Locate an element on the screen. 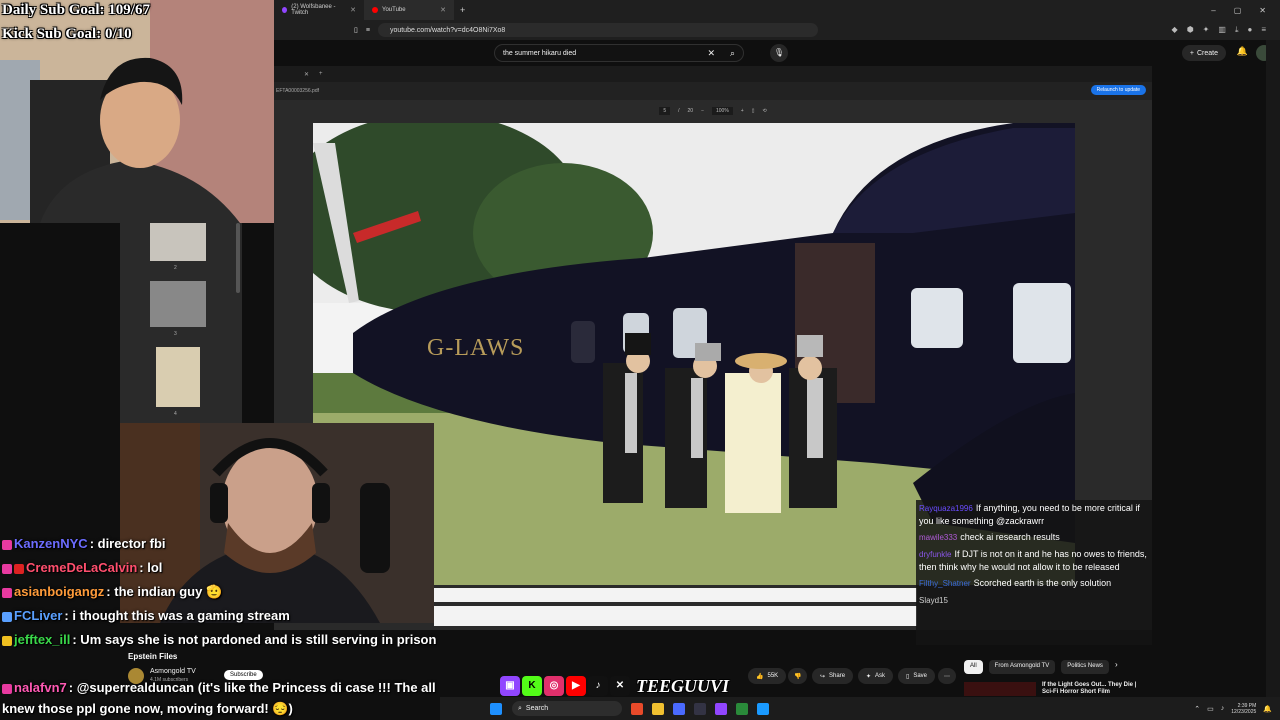  twitch-icon: ▣ is located at coordinates (510, 686).